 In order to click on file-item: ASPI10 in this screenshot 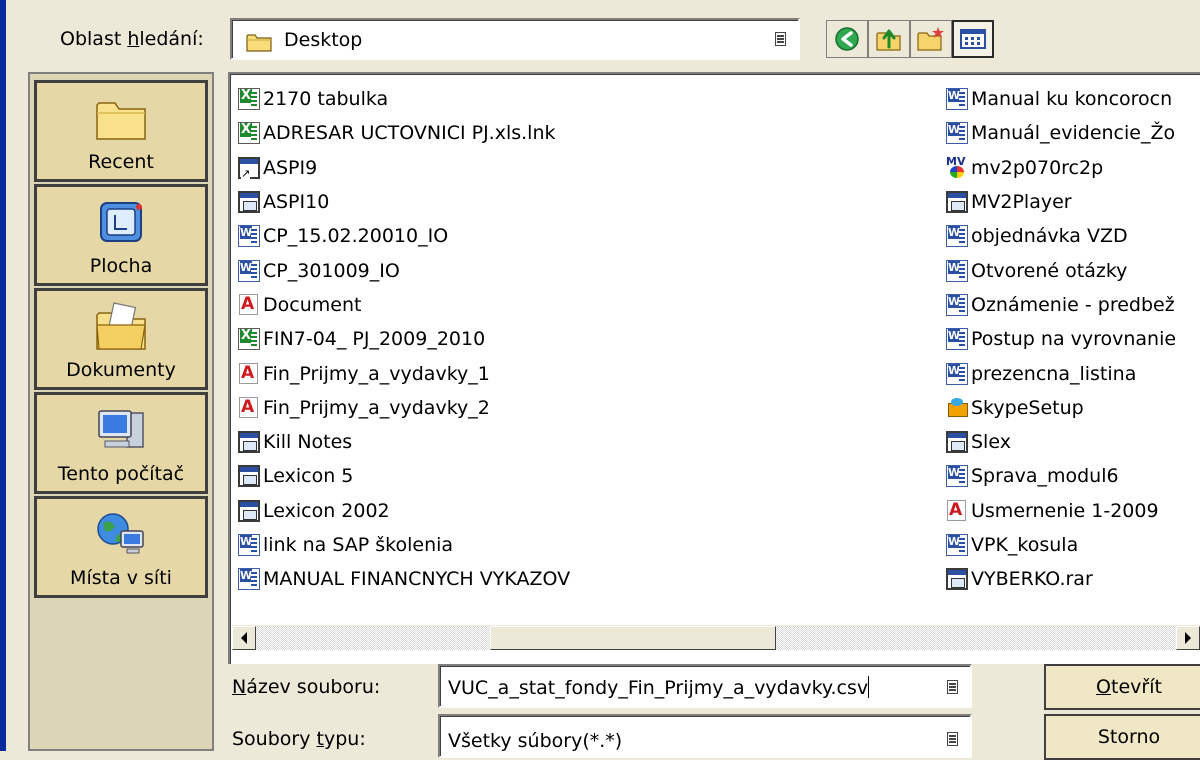, I will do `click(404, 202)`.